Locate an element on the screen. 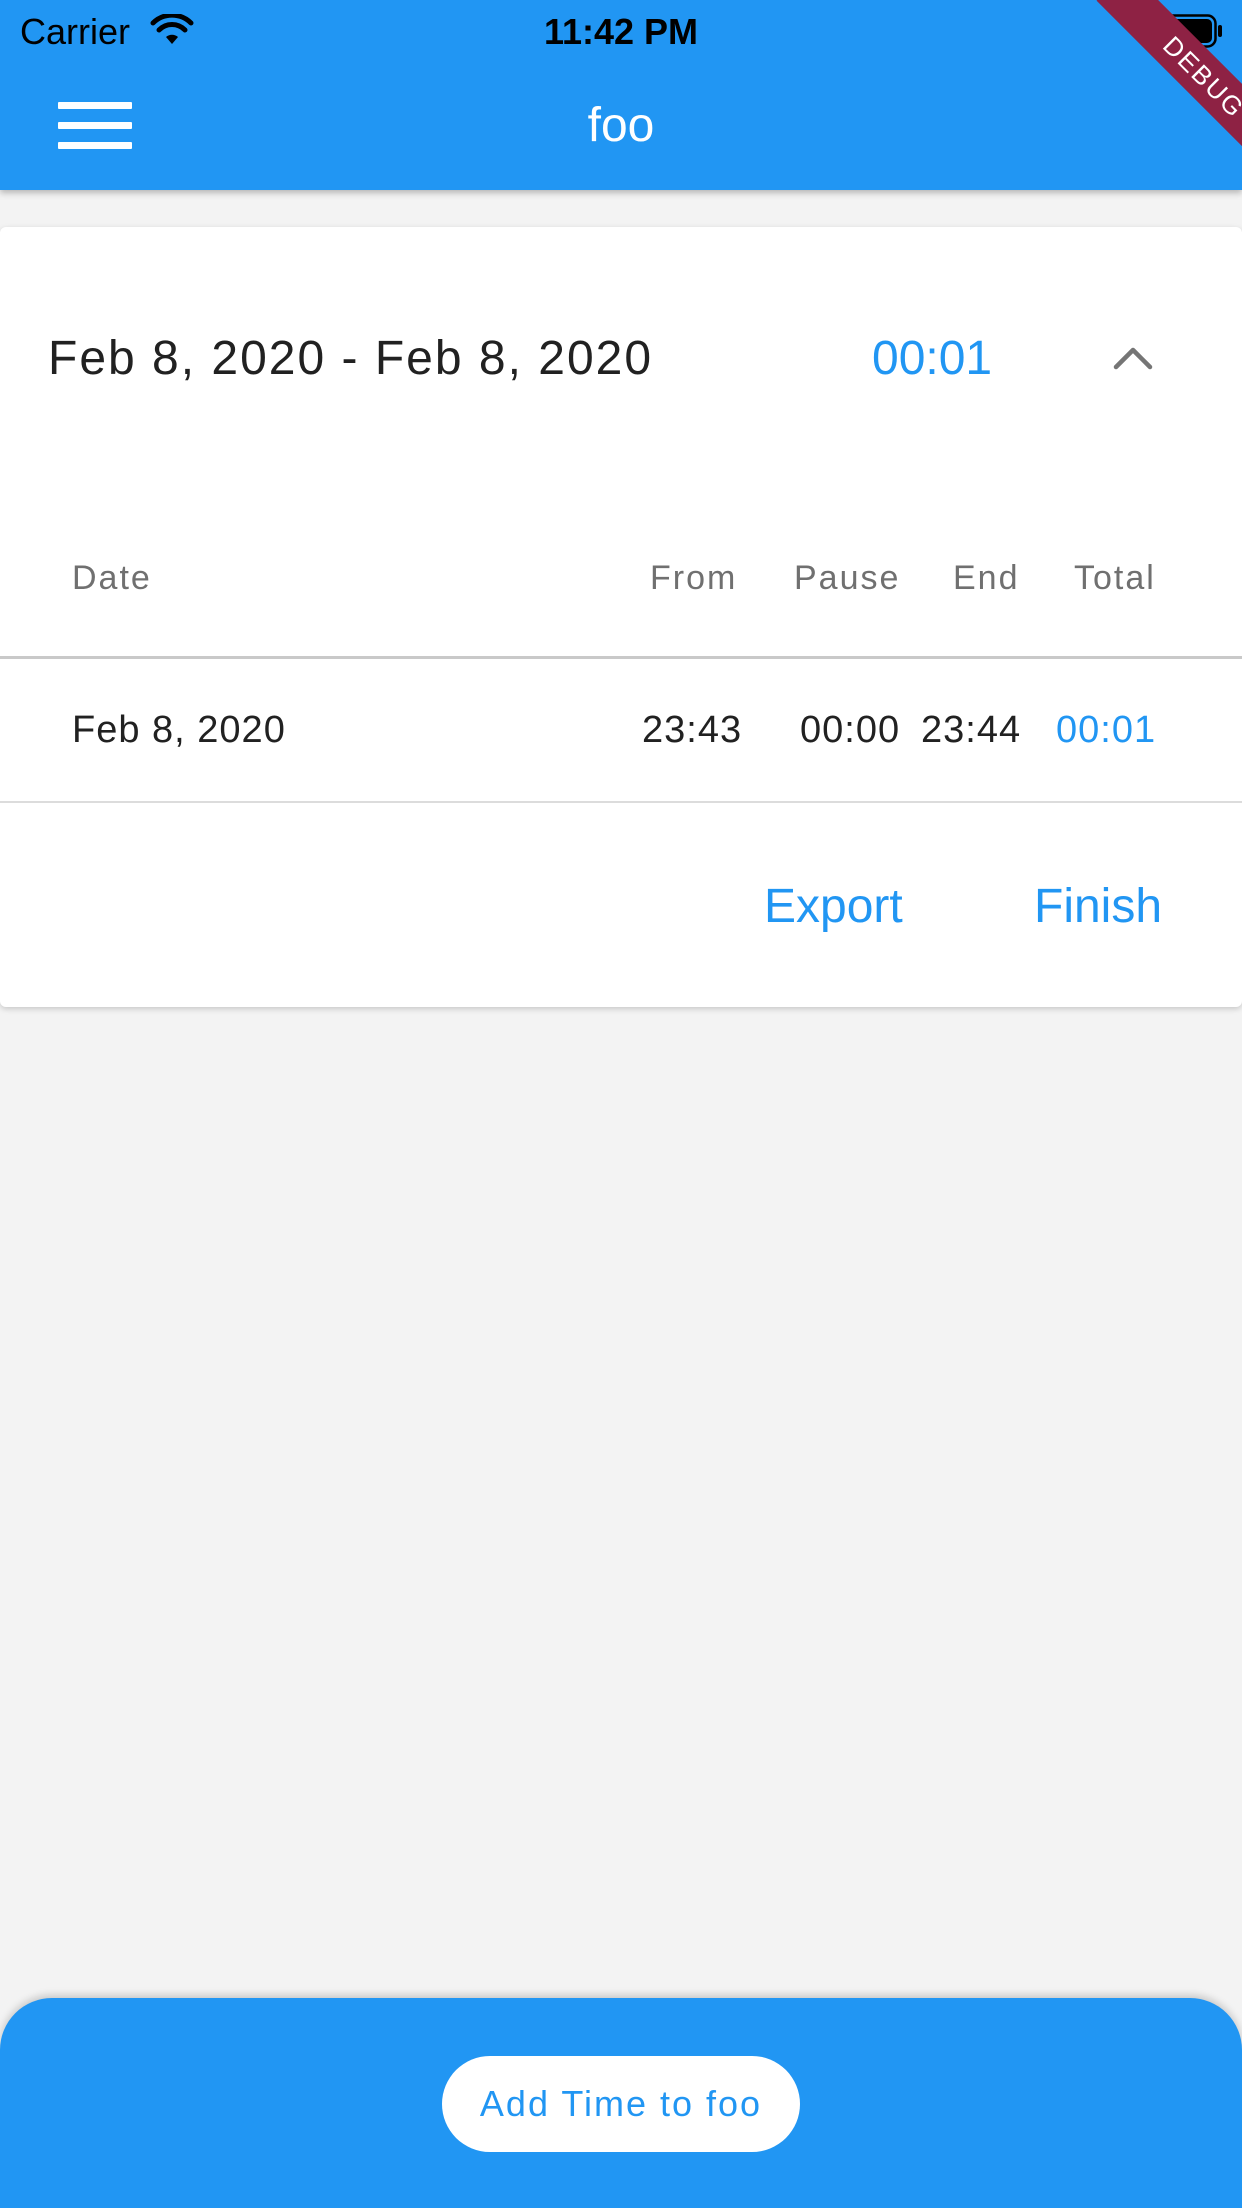  row-from: 23:43 is located at coordinates (692, 730).